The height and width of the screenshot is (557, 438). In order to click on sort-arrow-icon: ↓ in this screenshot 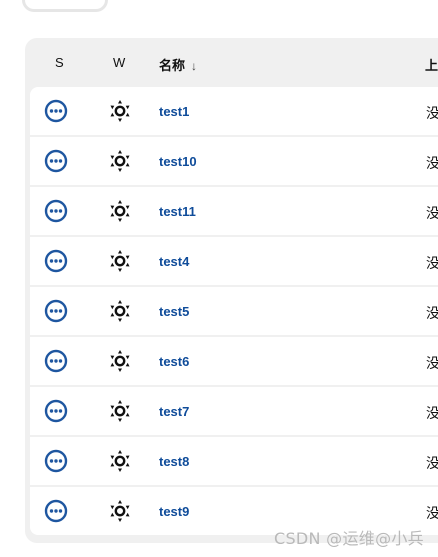, I will do `click(194, 66)`.